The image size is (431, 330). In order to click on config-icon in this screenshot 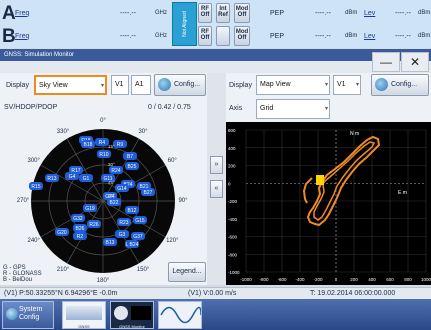, I will do `click(164, 84)`.